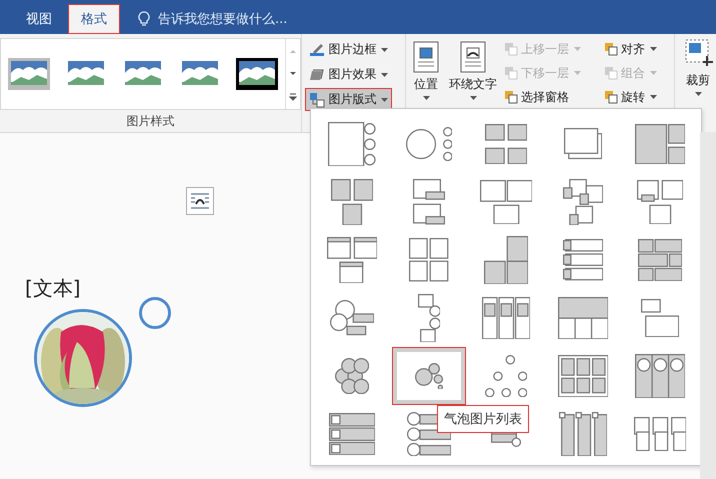  Describe the element at coordinates (144, 19) in the screenshot. I see `lightbulb-icon` at that location.